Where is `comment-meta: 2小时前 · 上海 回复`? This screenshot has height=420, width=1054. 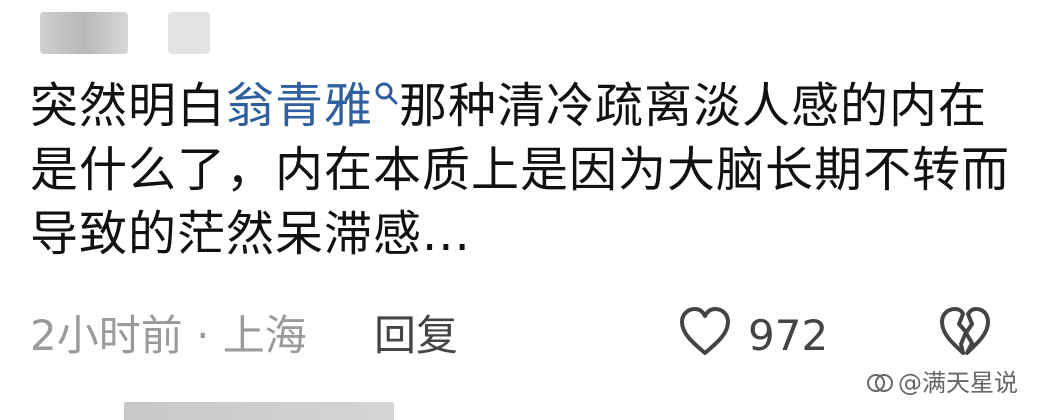 comment-meta: 2小时前 · 上海 回复 is located at coordinates (530, 336).